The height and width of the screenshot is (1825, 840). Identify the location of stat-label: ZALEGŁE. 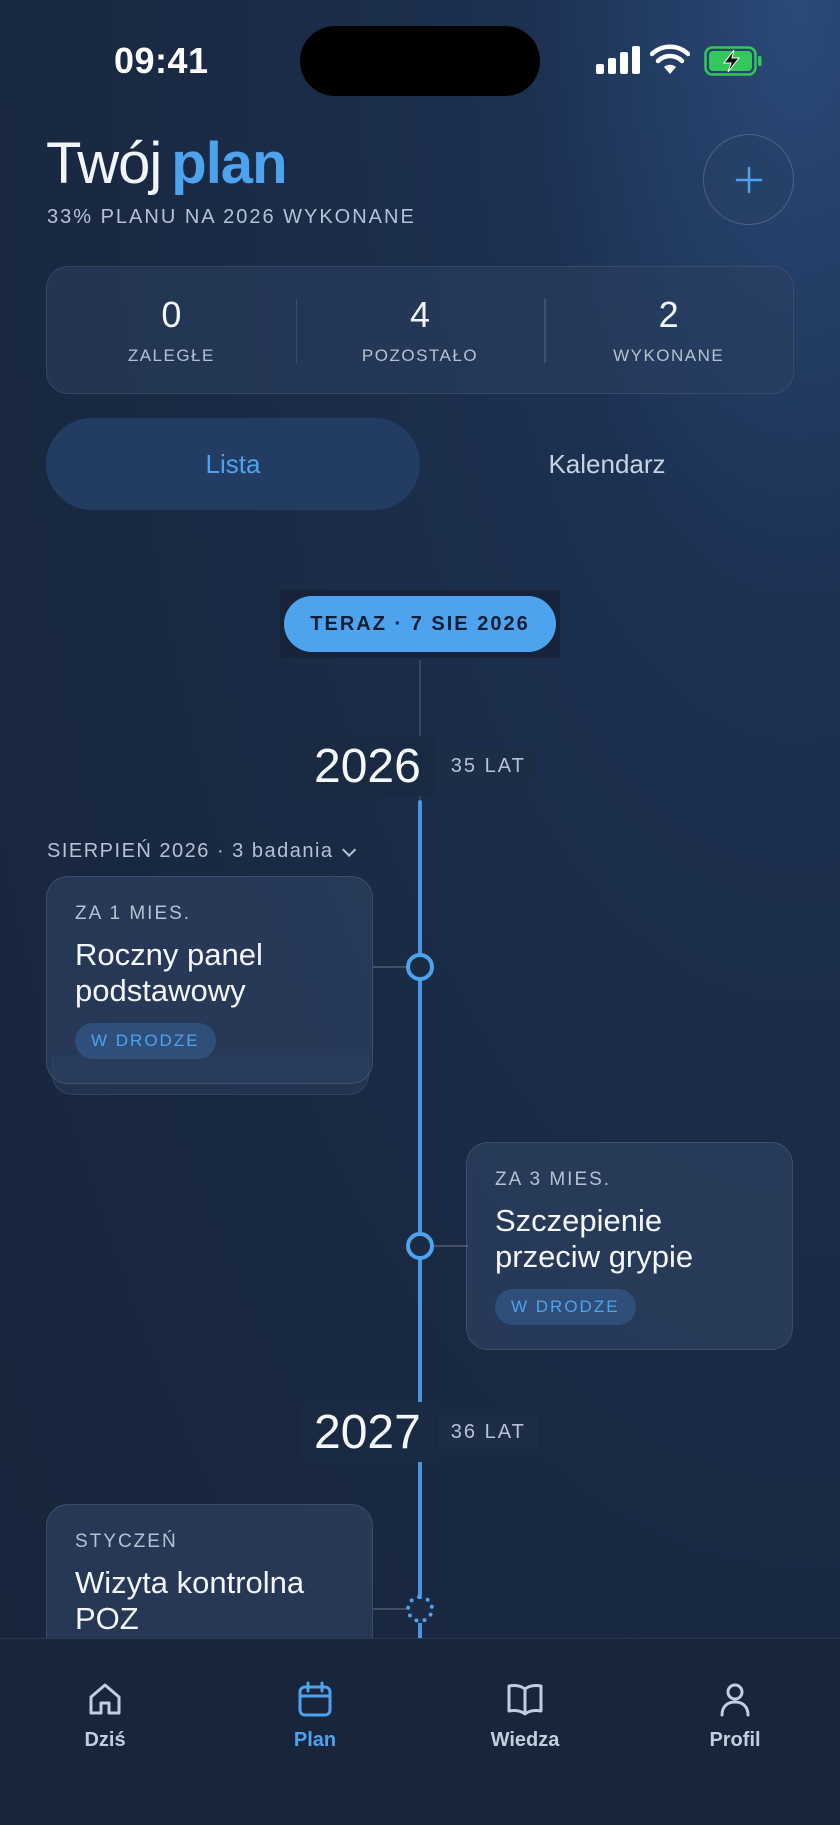
(171, 355).